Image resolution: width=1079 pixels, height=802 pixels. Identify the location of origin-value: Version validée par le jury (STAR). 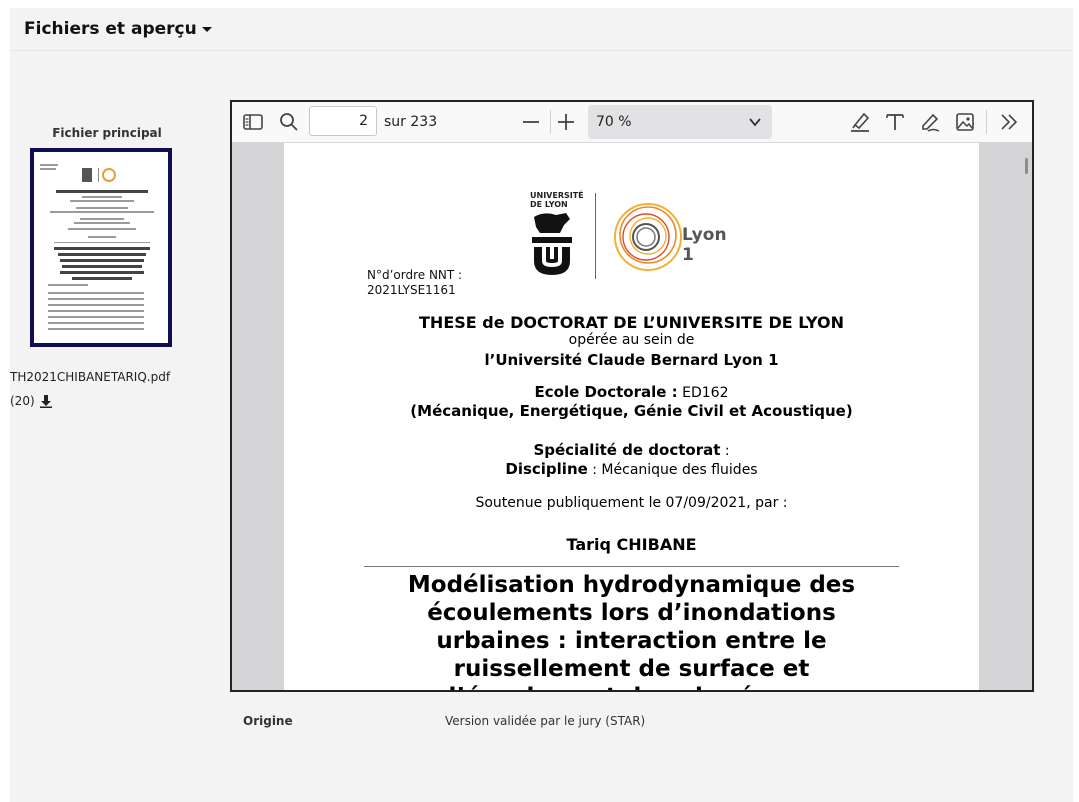
(545, 721).